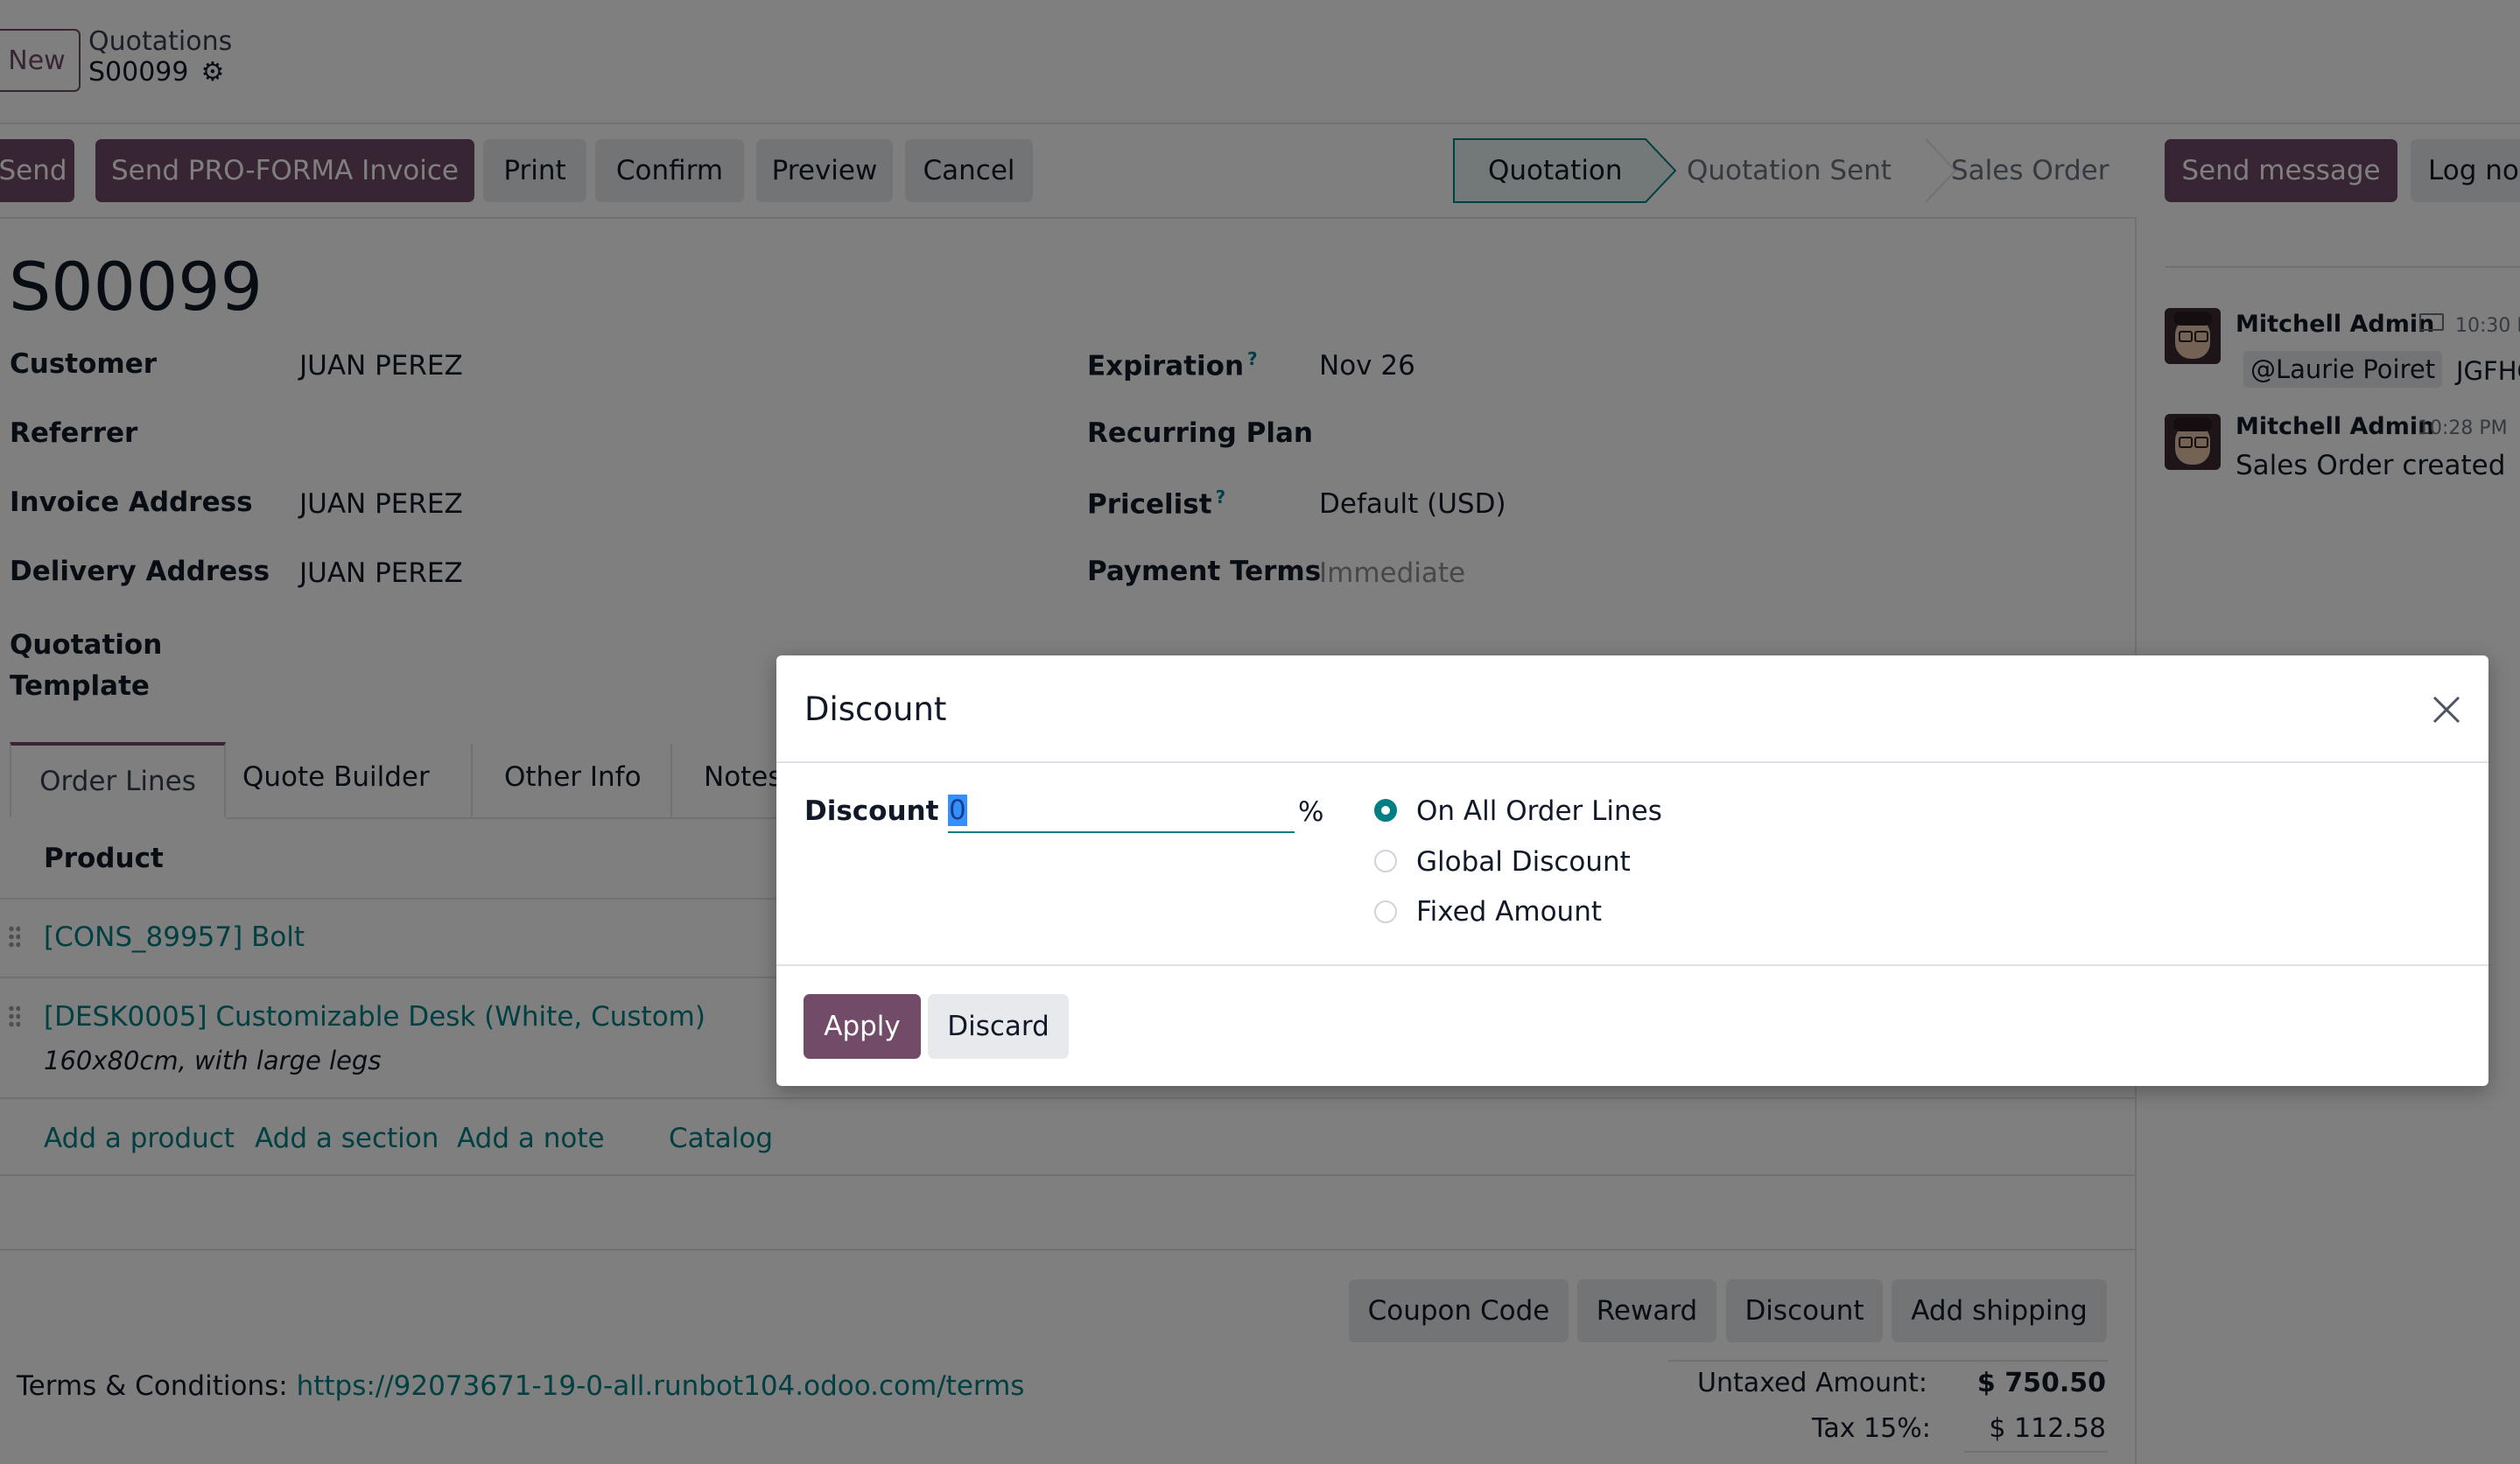 The image size is (2520, 1464). What do you see at coordinates (862, 1027) in the screenshot?
I see `apply-button: Apply` at bounding box center [862, 1027].